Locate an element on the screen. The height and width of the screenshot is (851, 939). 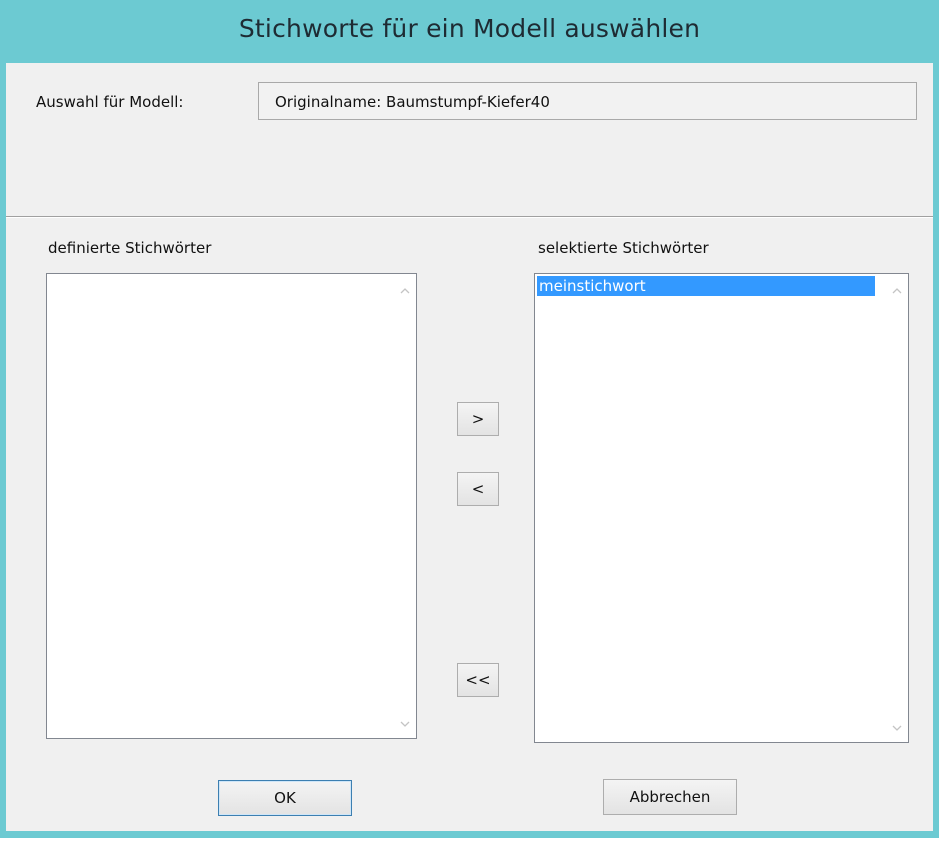
cancel-button: Abbrechen is located at coordinates (670, 797).